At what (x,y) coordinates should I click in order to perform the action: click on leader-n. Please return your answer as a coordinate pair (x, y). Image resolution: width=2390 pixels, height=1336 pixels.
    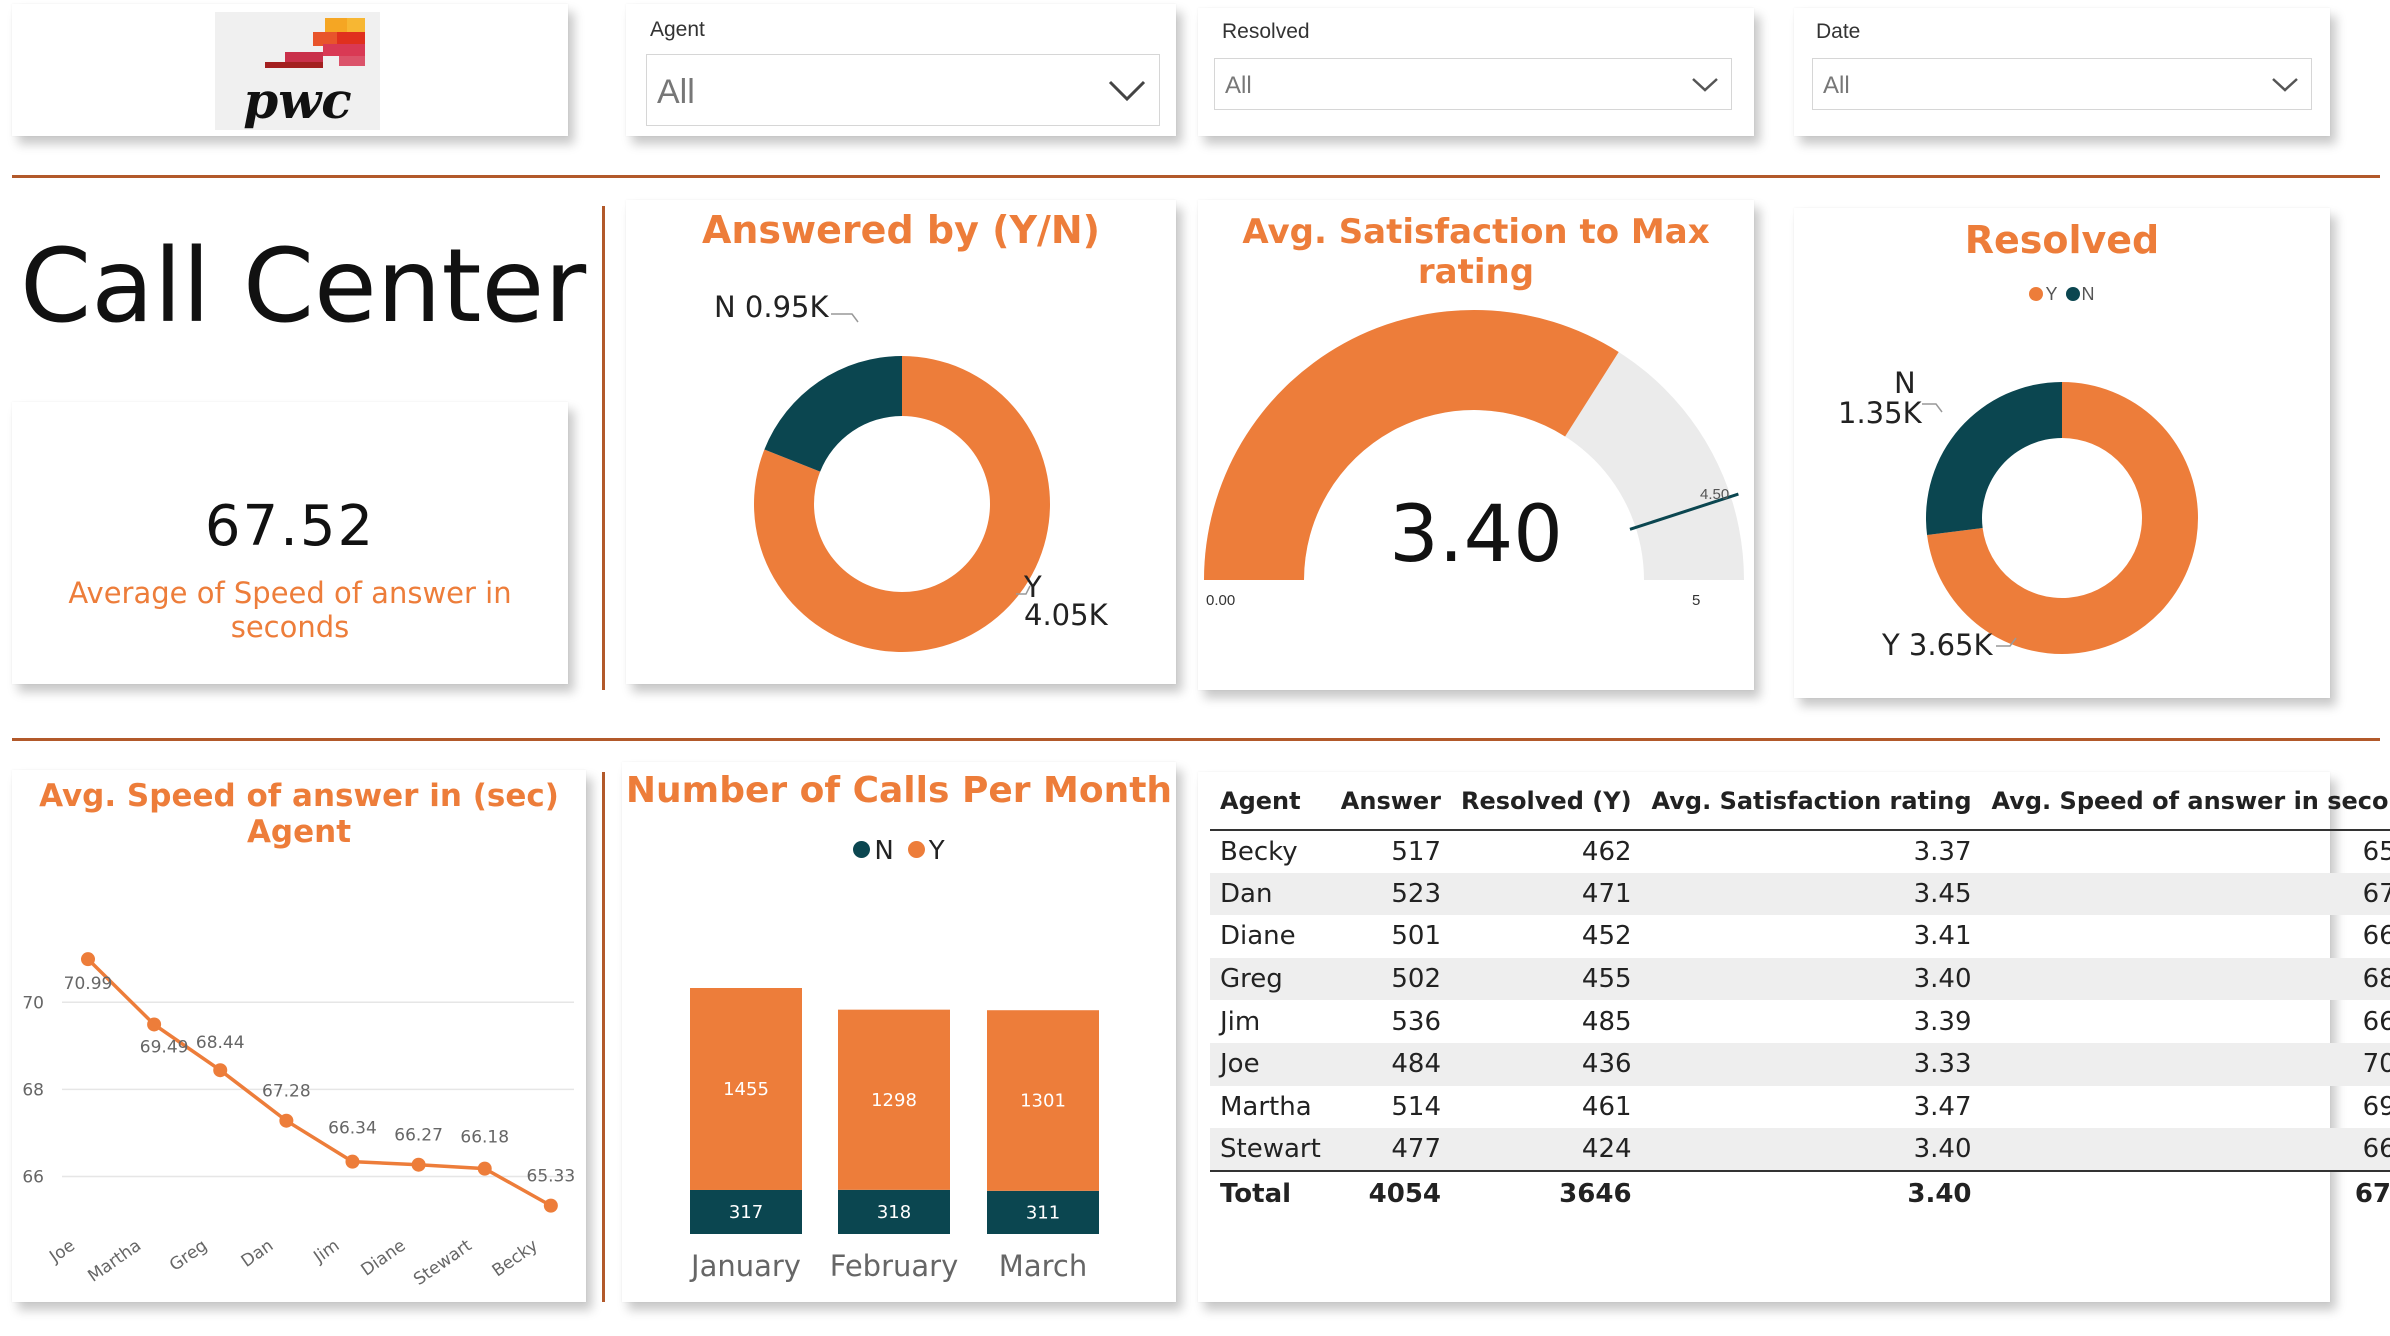
    Looking at the image, I should click on (1932, 408).